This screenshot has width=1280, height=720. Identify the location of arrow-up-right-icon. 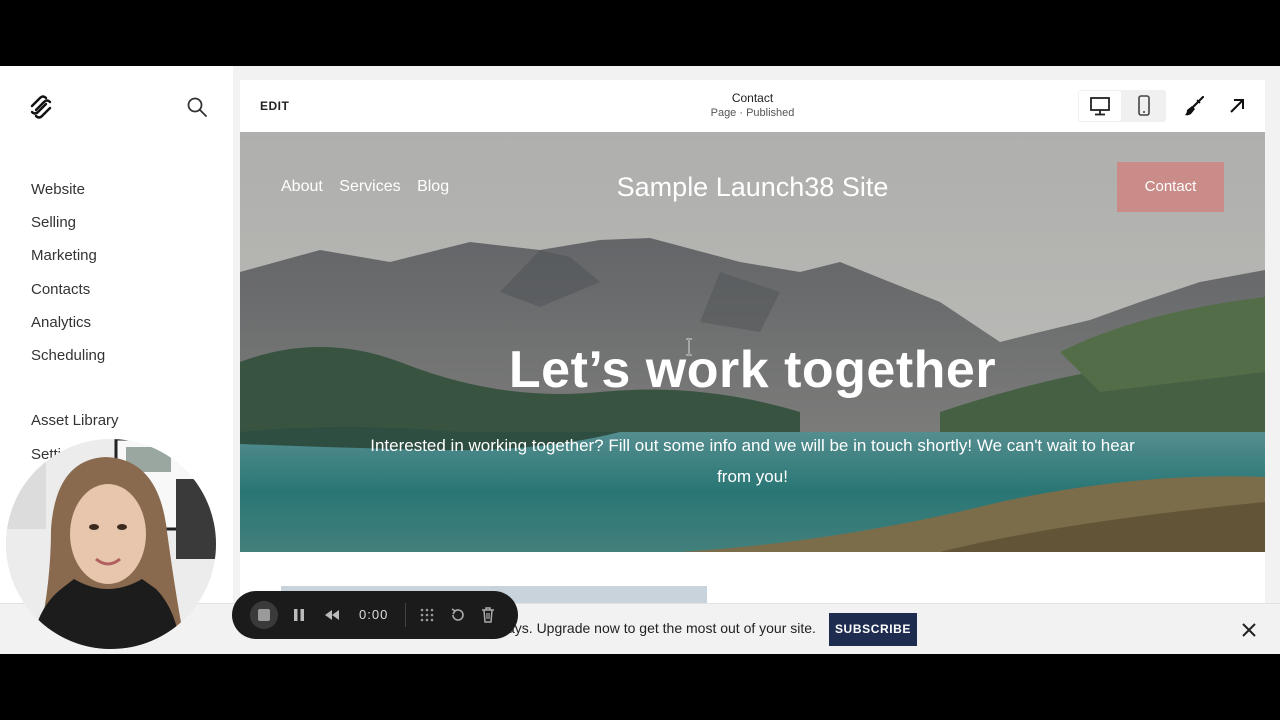
(1237, 106).